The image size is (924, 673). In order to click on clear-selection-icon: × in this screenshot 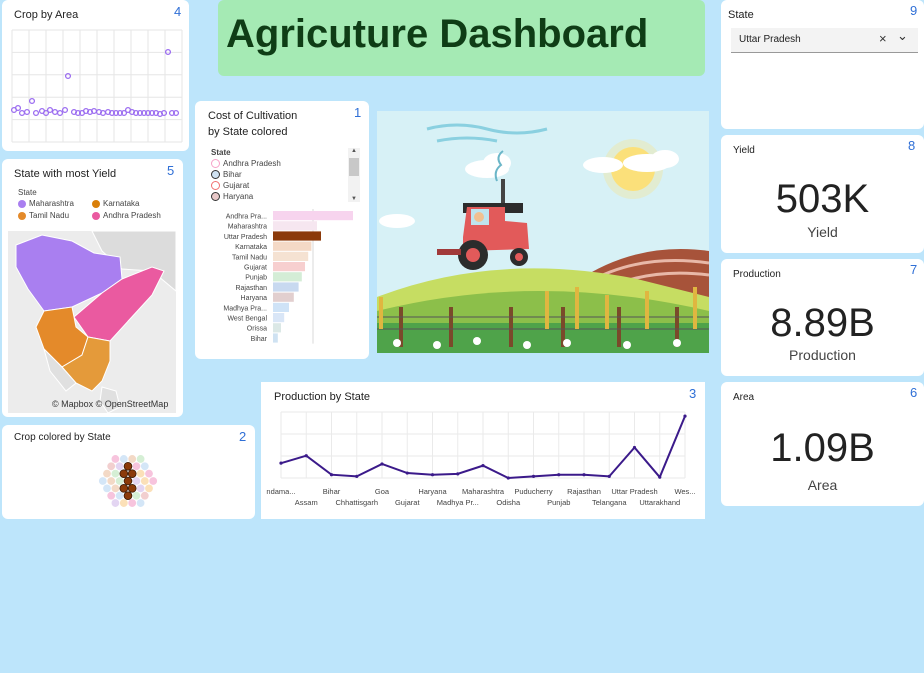, I will do `click(883, 38)`.